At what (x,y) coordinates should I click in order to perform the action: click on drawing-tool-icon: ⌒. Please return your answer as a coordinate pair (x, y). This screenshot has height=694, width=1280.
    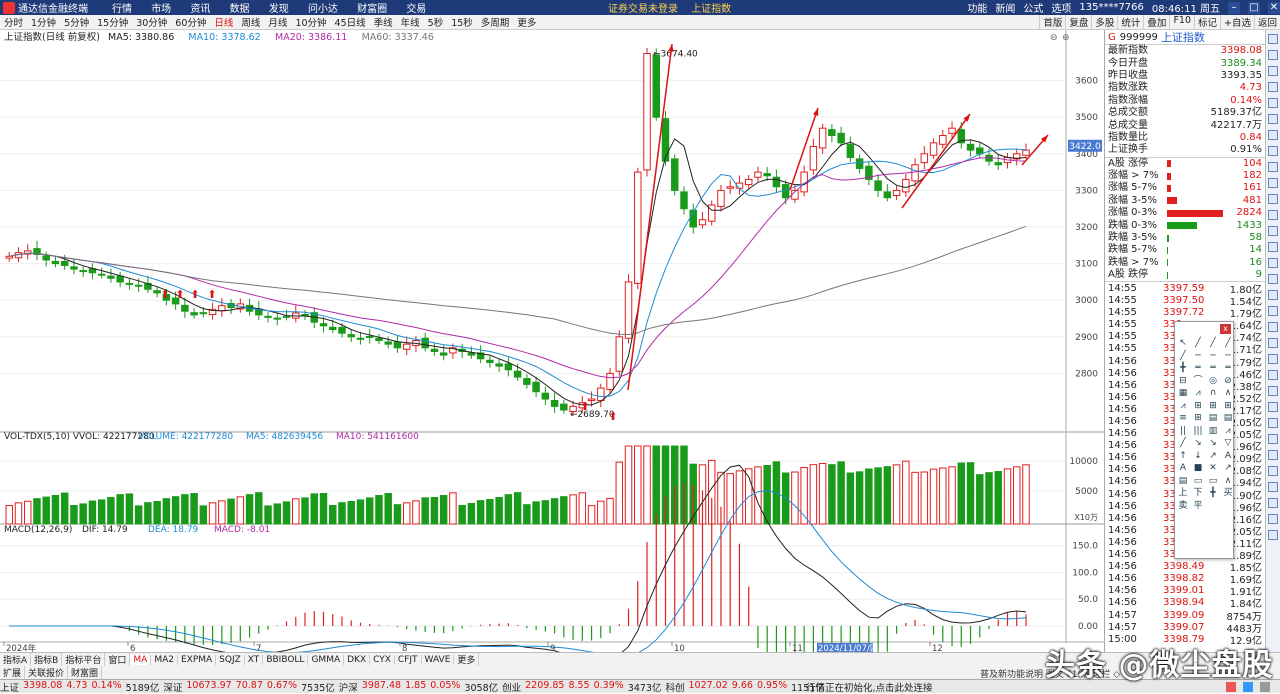
    Looking at the image, I should click on (1198, 381).